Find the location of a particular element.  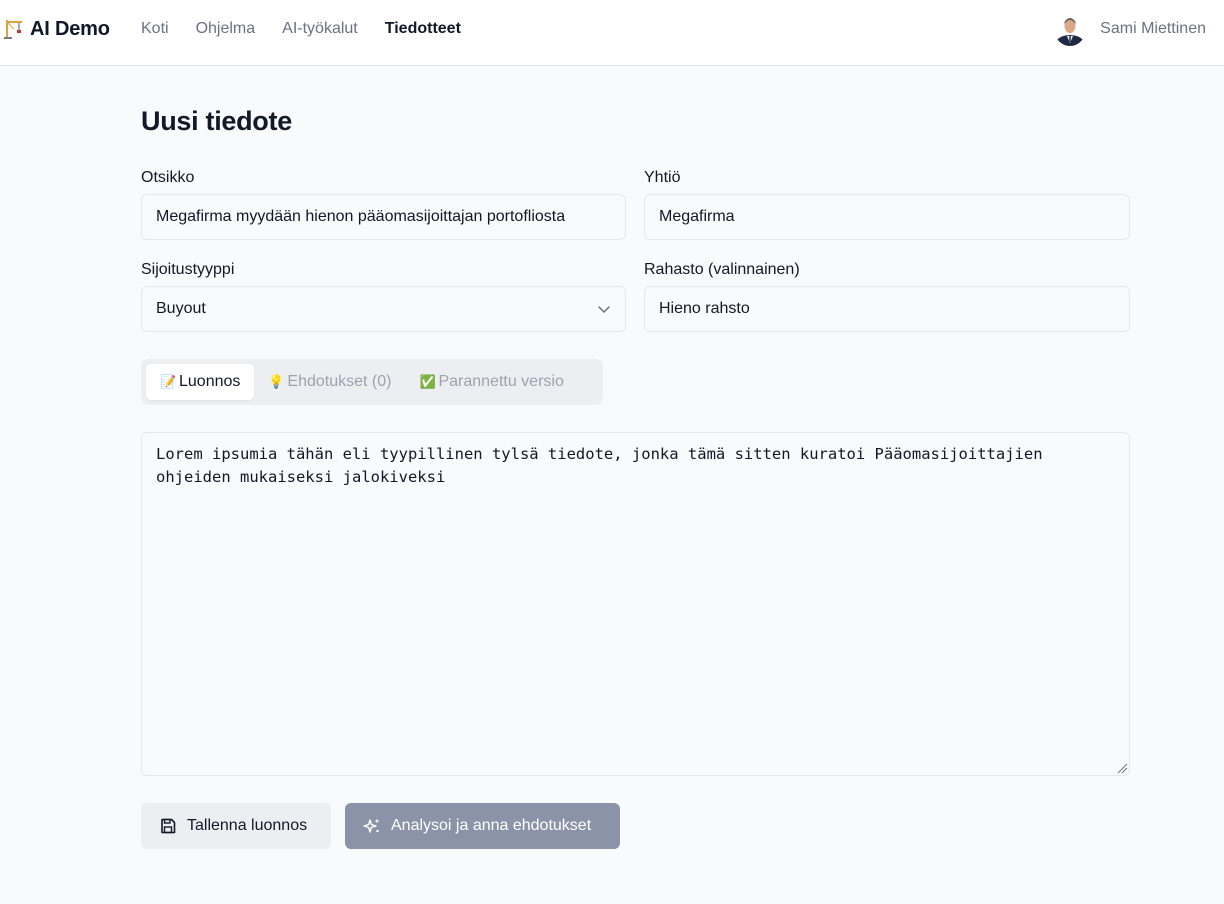

company-label: Yhtiö is located at coordinates (662, 177).